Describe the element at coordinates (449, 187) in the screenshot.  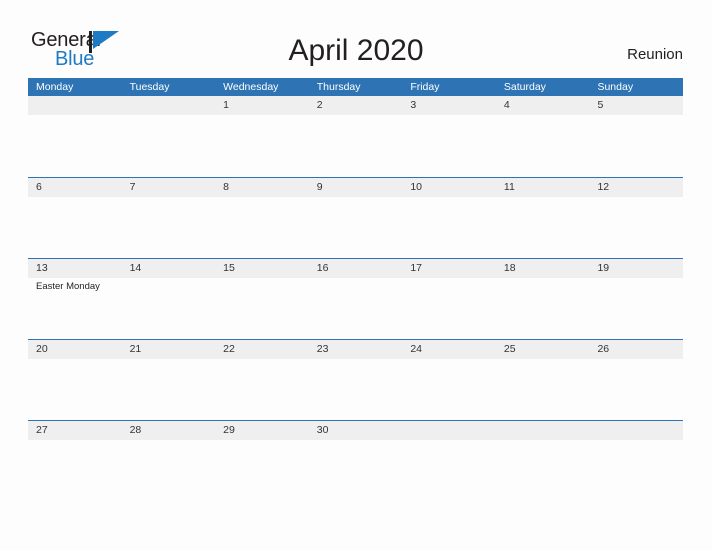
I see `day-number-10: 10` at that location.